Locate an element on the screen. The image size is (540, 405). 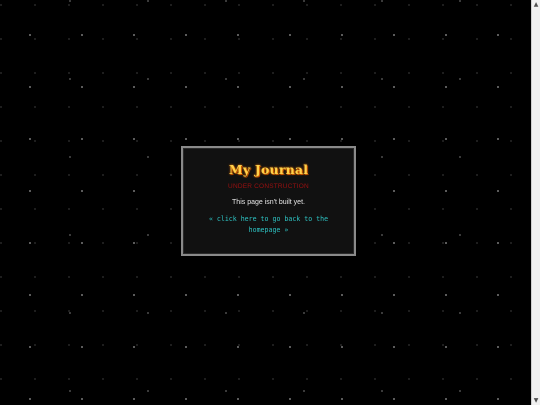
scroll-up-arrow-icon: ▲ is located at coordinates (536, 4).